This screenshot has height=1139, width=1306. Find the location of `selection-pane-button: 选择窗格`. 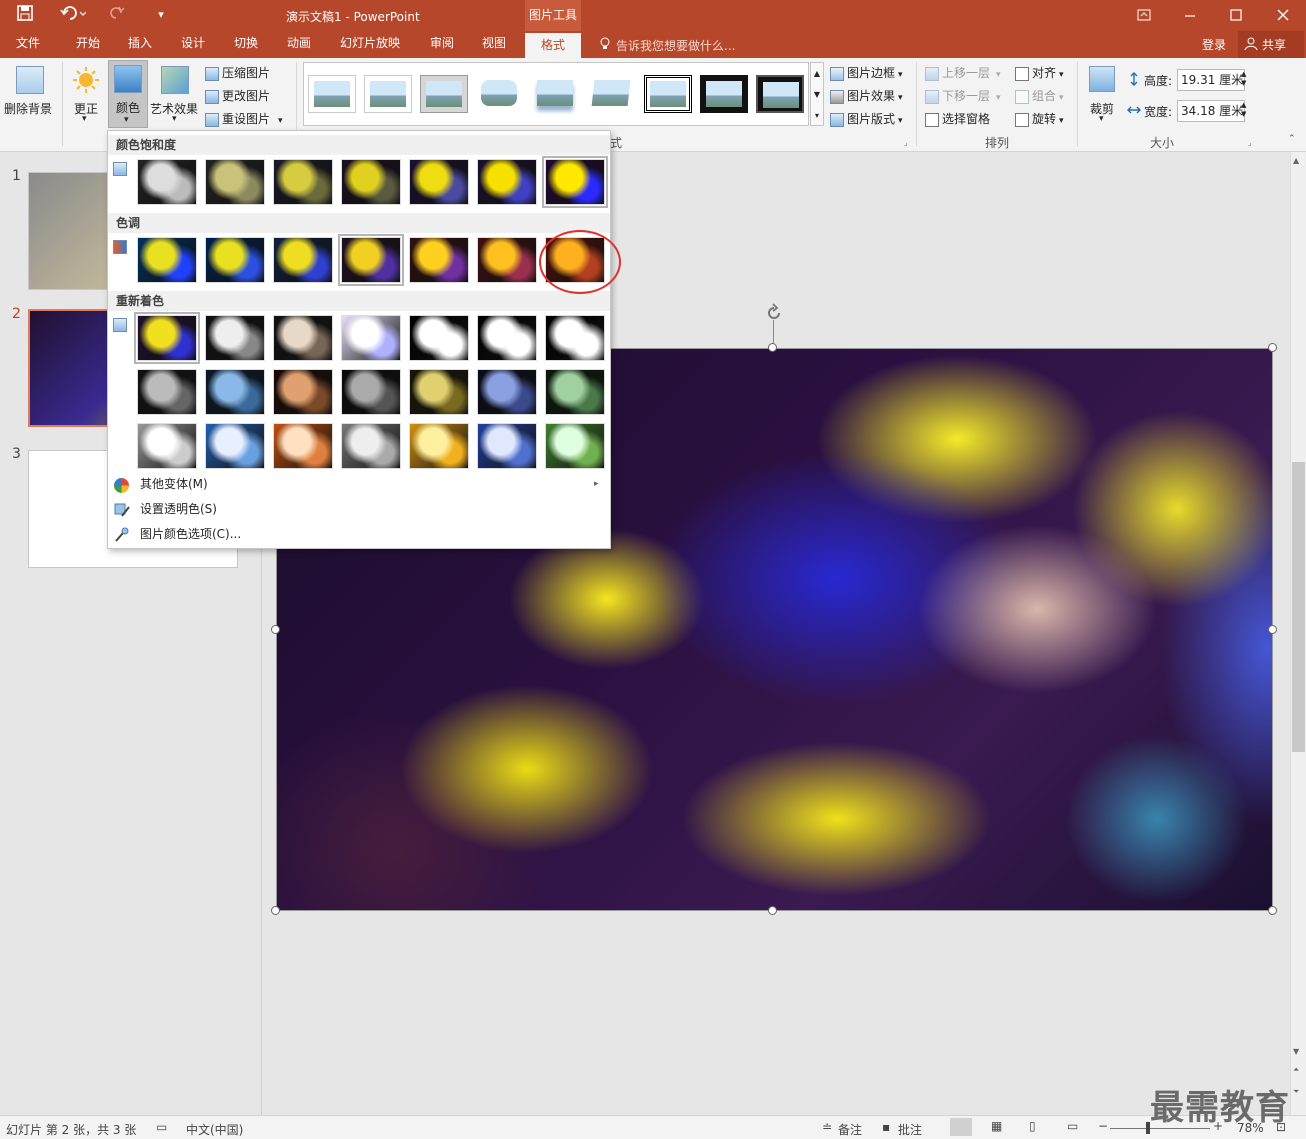

selection-pane-button: 选择窗格 is located at coordinates (957, 118).